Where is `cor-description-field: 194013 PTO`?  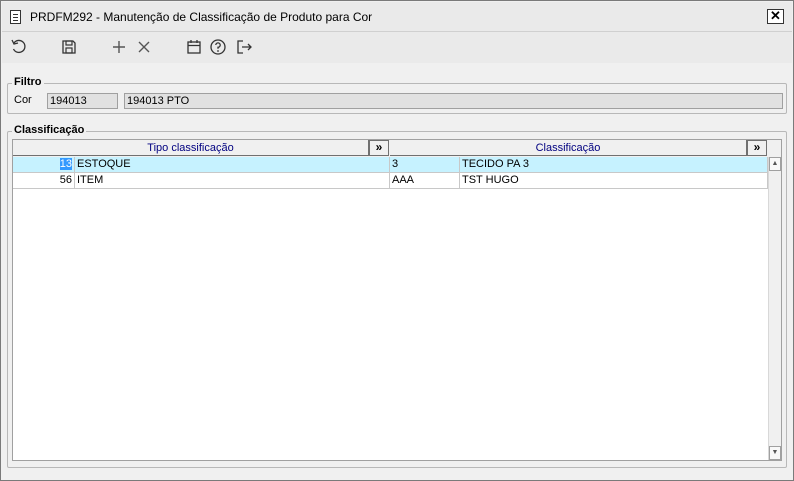
cor-description-field: 194013 PTO is located at coordinates (453, 101).